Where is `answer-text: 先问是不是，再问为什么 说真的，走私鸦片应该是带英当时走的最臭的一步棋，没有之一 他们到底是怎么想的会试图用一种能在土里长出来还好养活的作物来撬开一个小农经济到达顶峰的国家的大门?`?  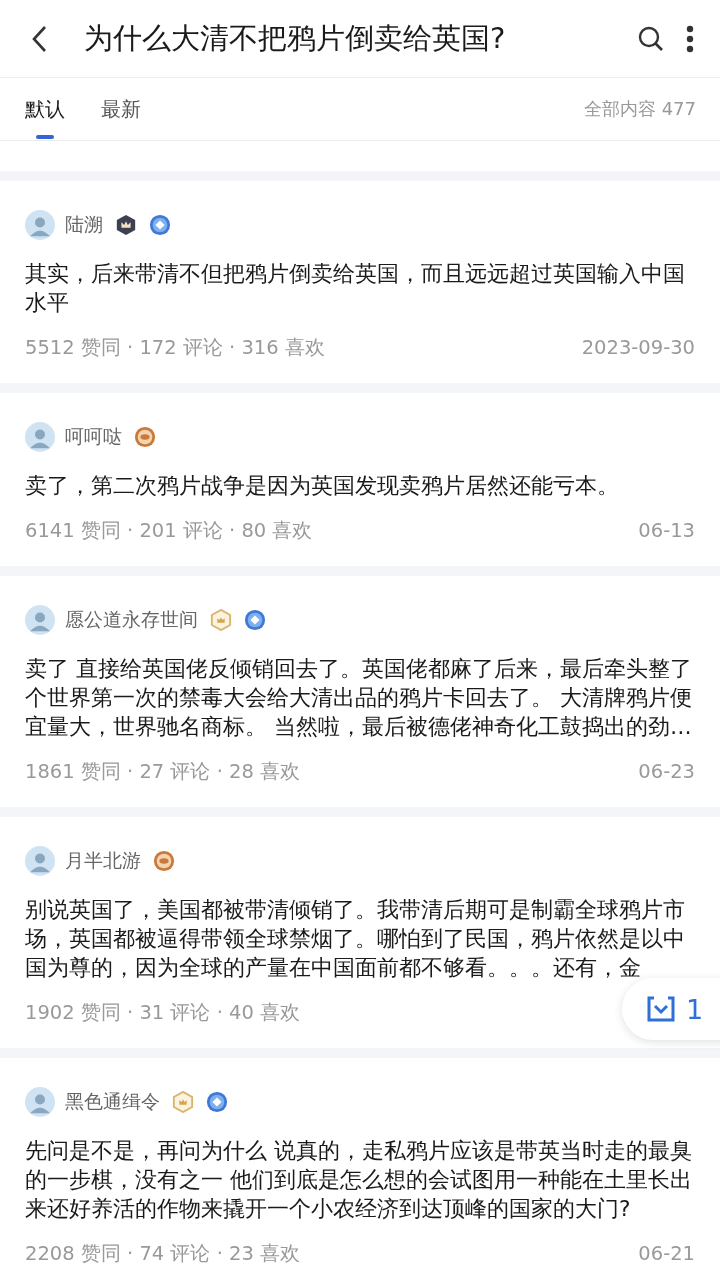 answer-text: 先问是不是，再问为什么 说真的，走私鸦片应该是带英当时走的最臭的一步棋，没有之一 他们到底是怎么想的会试图用一种能在土里长出来还好养活的作物来撬开一个小农经济到达顶峰的国家的大门? is located at coordinates (360, 1179).